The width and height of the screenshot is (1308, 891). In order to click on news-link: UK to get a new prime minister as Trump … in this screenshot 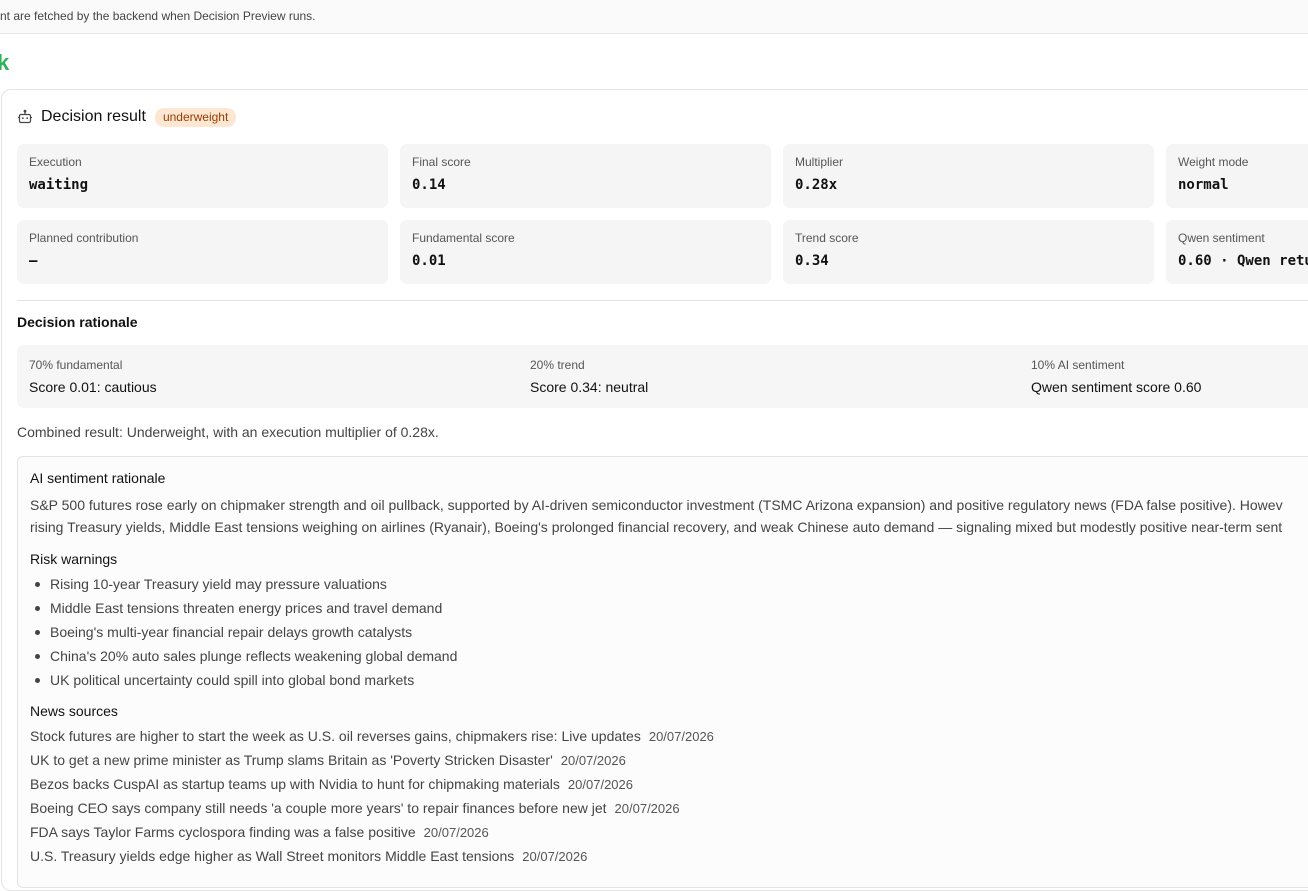, I will do `click(291, 760)`.